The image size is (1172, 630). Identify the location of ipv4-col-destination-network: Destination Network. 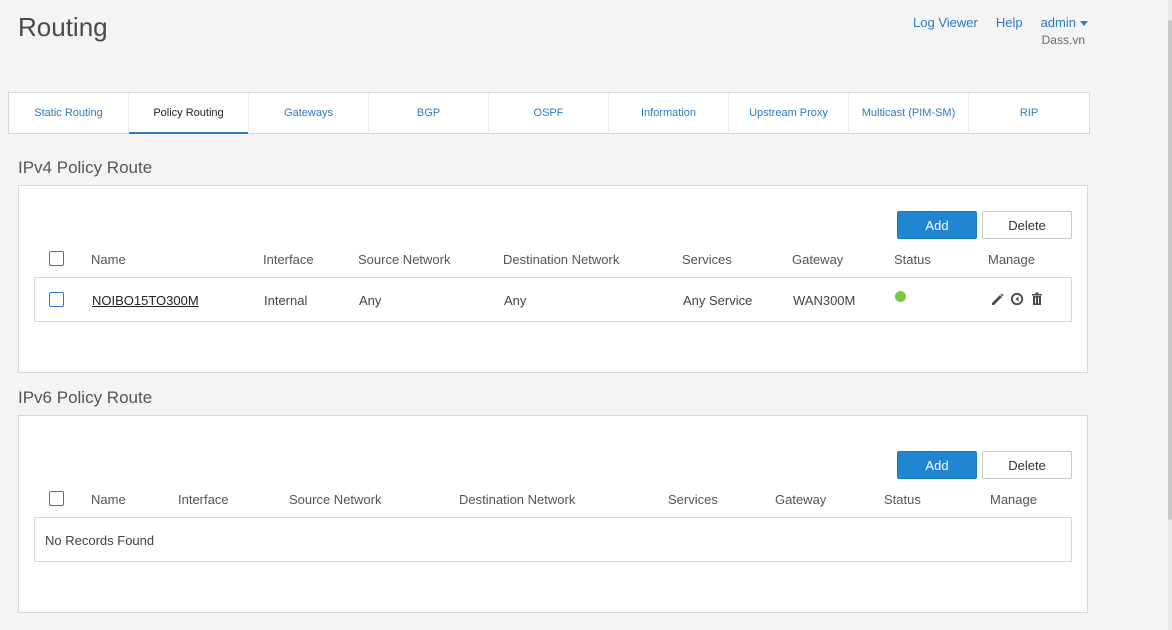
(561, 259).